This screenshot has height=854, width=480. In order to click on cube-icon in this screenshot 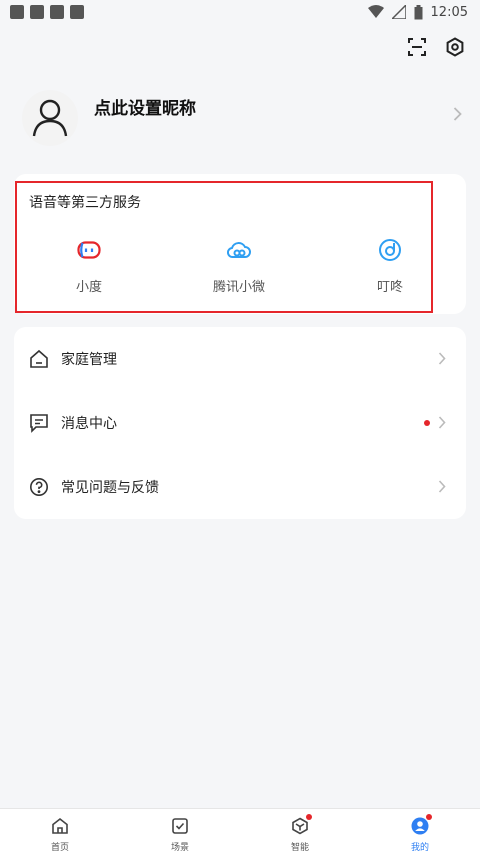, I will do `click(300, 825)`.